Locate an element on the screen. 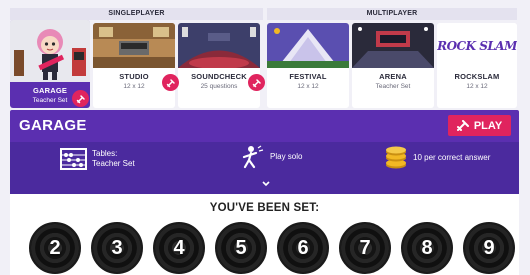  play-button: PLAY is located at coordinates (479, 125).